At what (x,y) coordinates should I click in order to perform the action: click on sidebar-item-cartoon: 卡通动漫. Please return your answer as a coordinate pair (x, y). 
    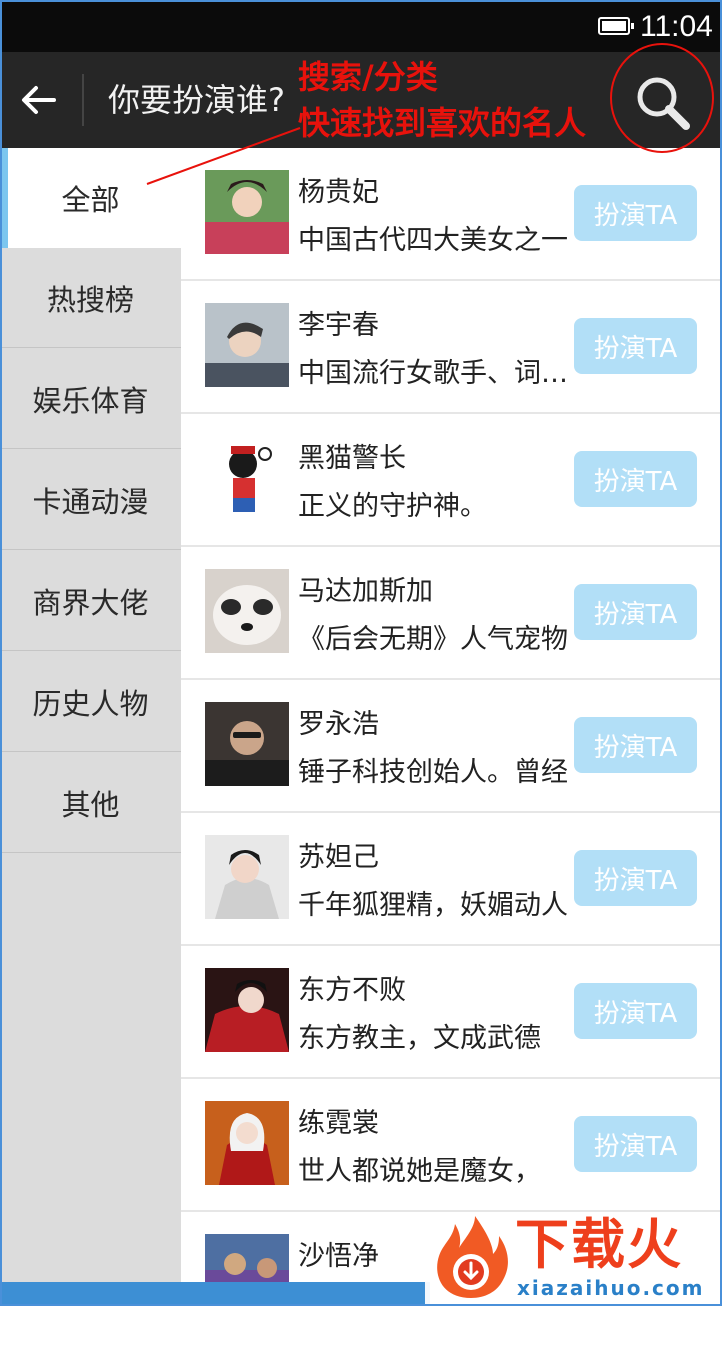
    Looking at the image, I should click on (90, 500).